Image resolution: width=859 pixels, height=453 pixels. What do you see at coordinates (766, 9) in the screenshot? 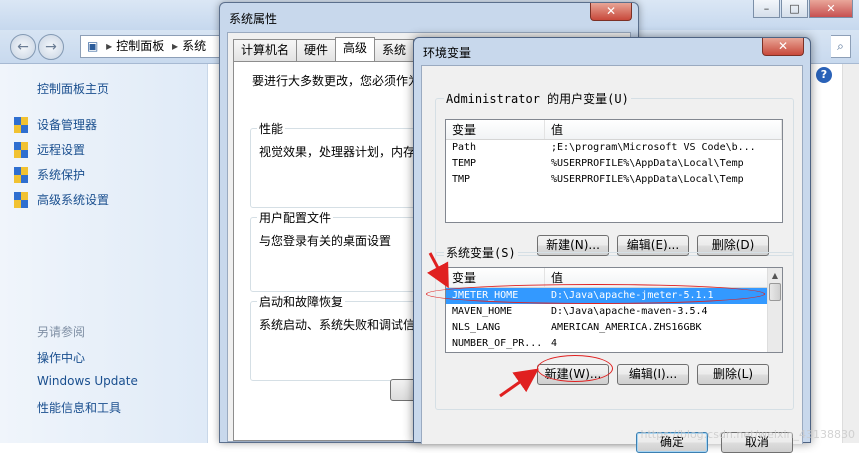
I see `minimize-button: –` at bounding box center [766, 9].